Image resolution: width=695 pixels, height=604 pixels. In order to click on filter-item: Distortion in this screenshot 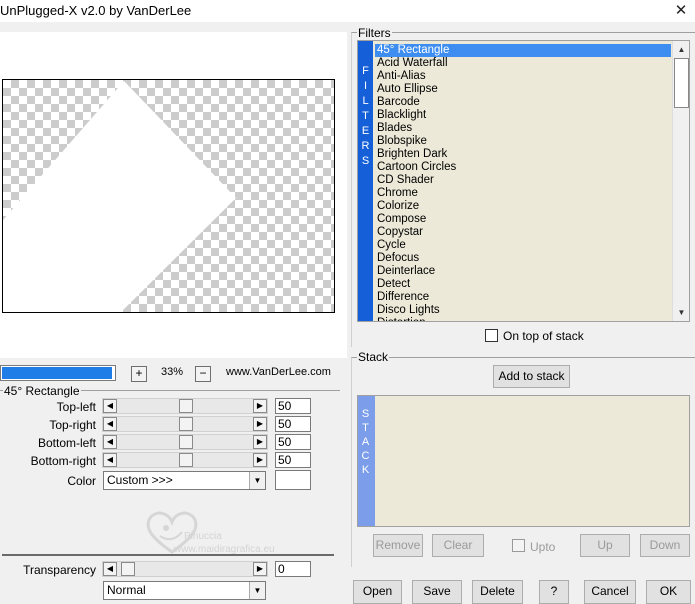, I will do `click(523, 319)`.